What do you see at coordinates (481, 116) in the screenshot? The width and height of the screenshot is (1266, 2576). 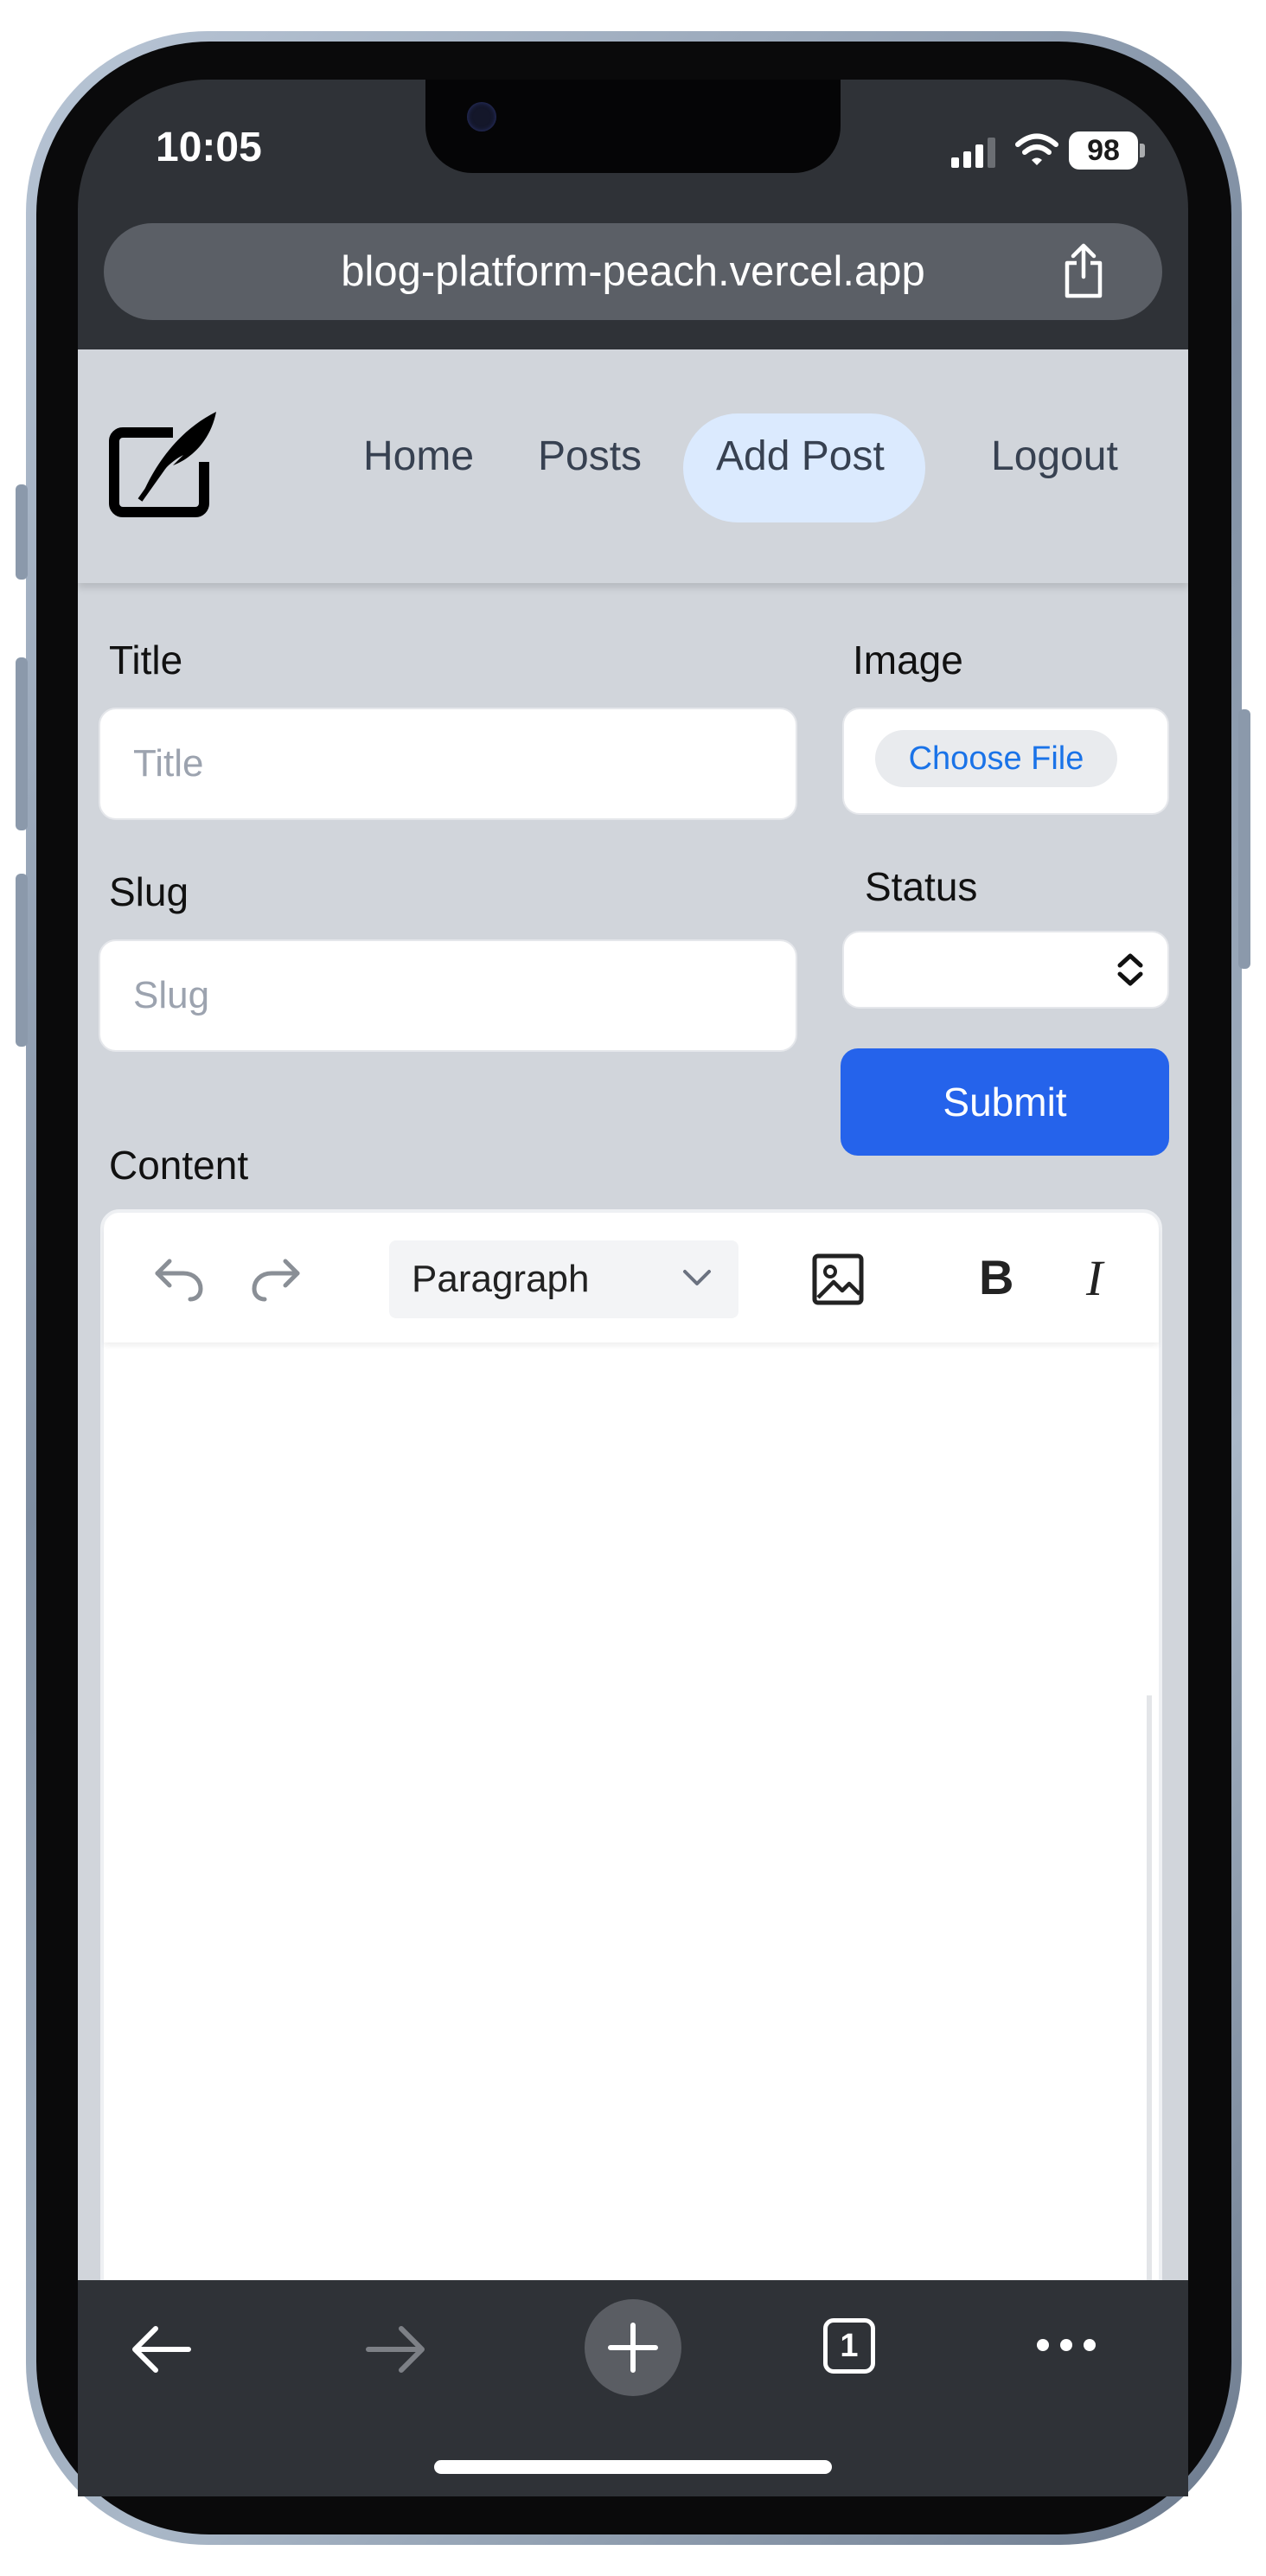 I see `front-camera` at bounding box center [481, 116].